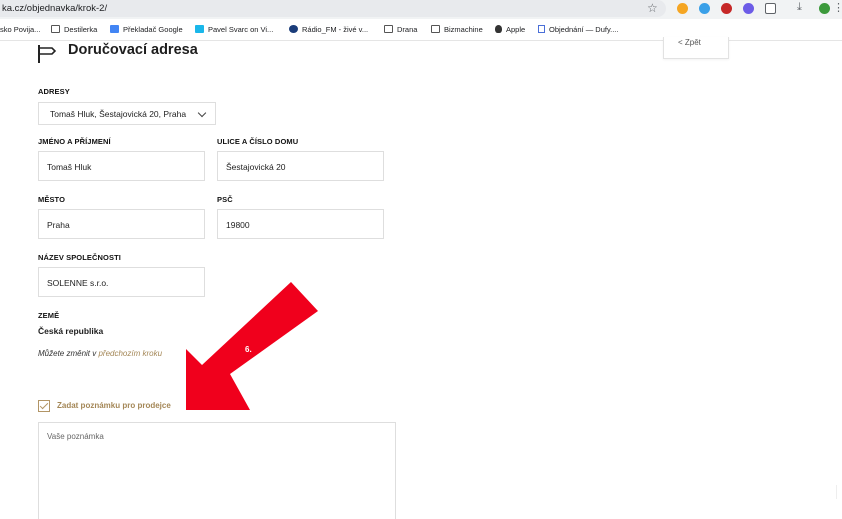 The height and width of the screenshot is (519, 842). I want to click on name-label: JMÉNO A PŘÍJMENÍ, so click(74, 141).